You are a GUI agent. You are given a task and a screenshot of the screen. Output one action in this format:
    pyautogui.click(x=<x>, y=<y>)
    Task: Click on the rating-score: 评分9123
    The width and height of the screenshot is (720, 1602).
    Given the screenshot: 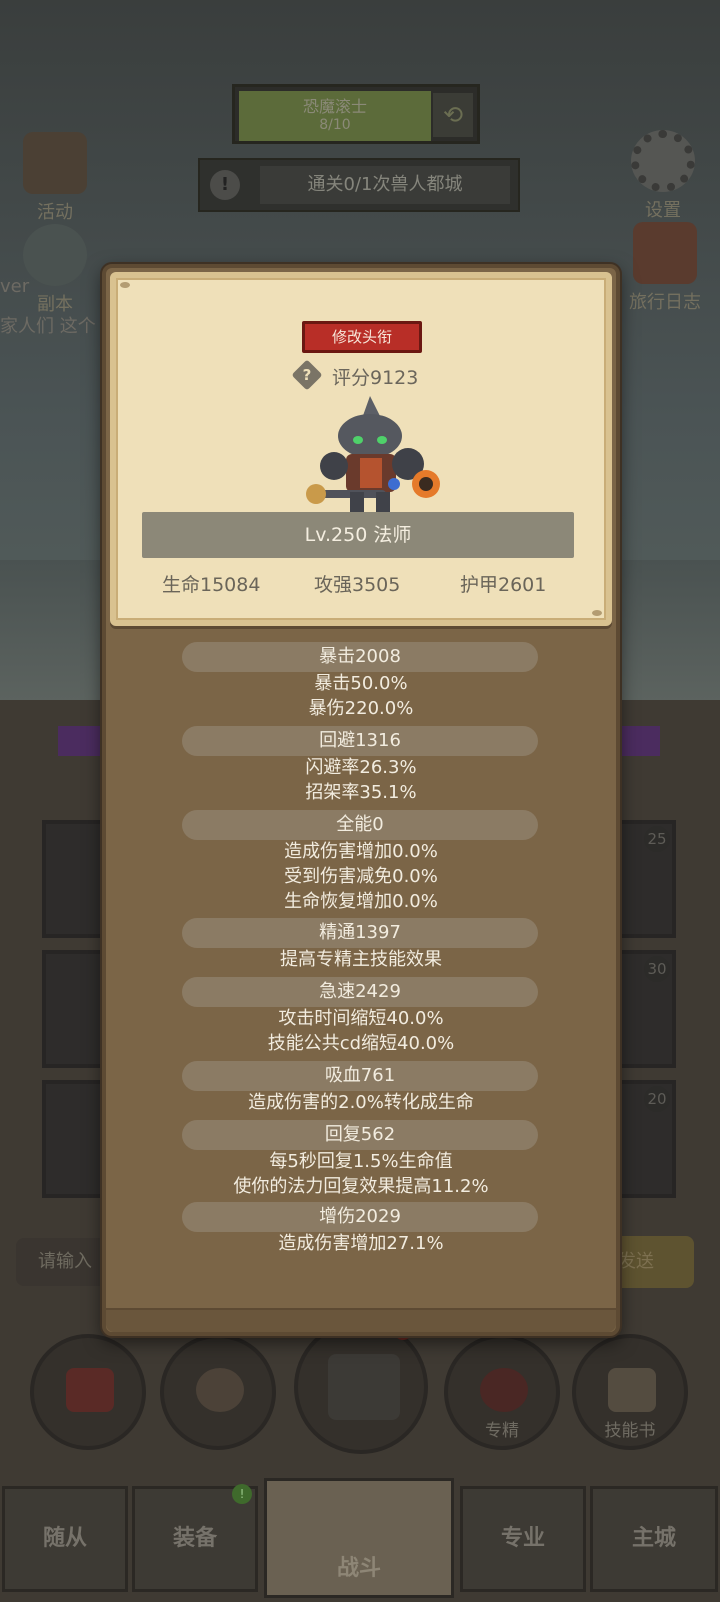 What is the action you would take?
    pyautogui.click(x=375, y=378)
    